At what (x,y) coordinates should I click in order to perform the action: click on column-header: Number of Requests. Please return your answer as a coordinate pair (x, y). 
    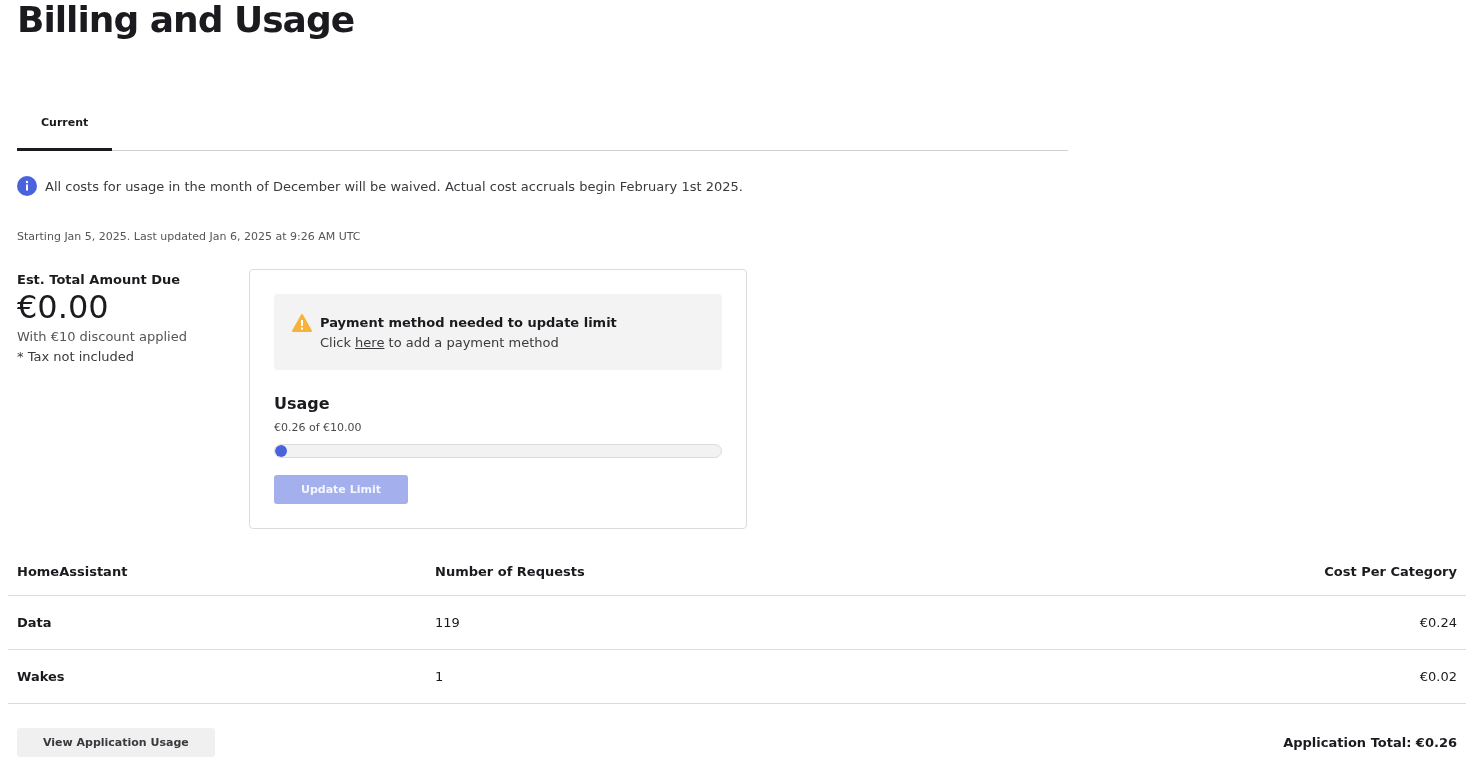
    Looking at the image, I should click on (510, 571).